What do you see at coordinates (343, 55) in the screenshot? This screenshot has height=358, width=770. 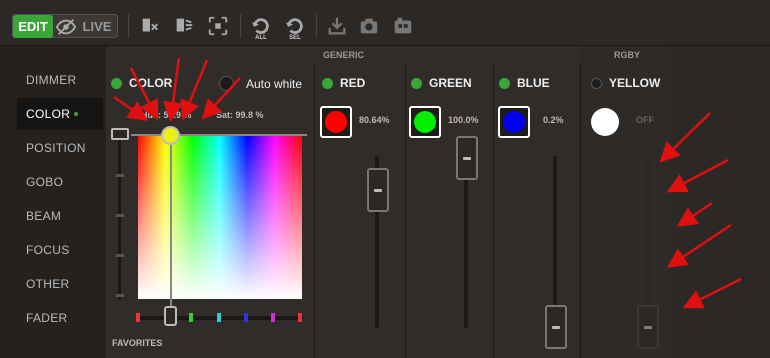 I see `group-label-generic: GENERIC` at bounding box center [343, 55].